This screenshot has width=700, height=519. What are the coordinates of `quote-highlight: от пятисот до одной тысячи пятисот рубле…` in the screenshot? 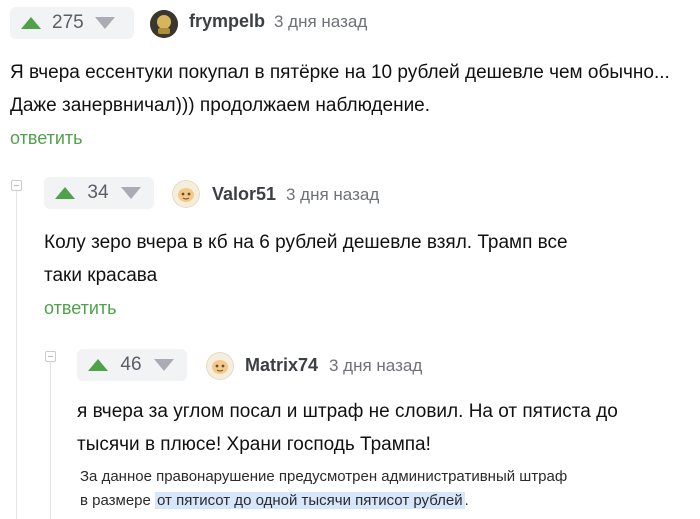 It's located at (310, 500).